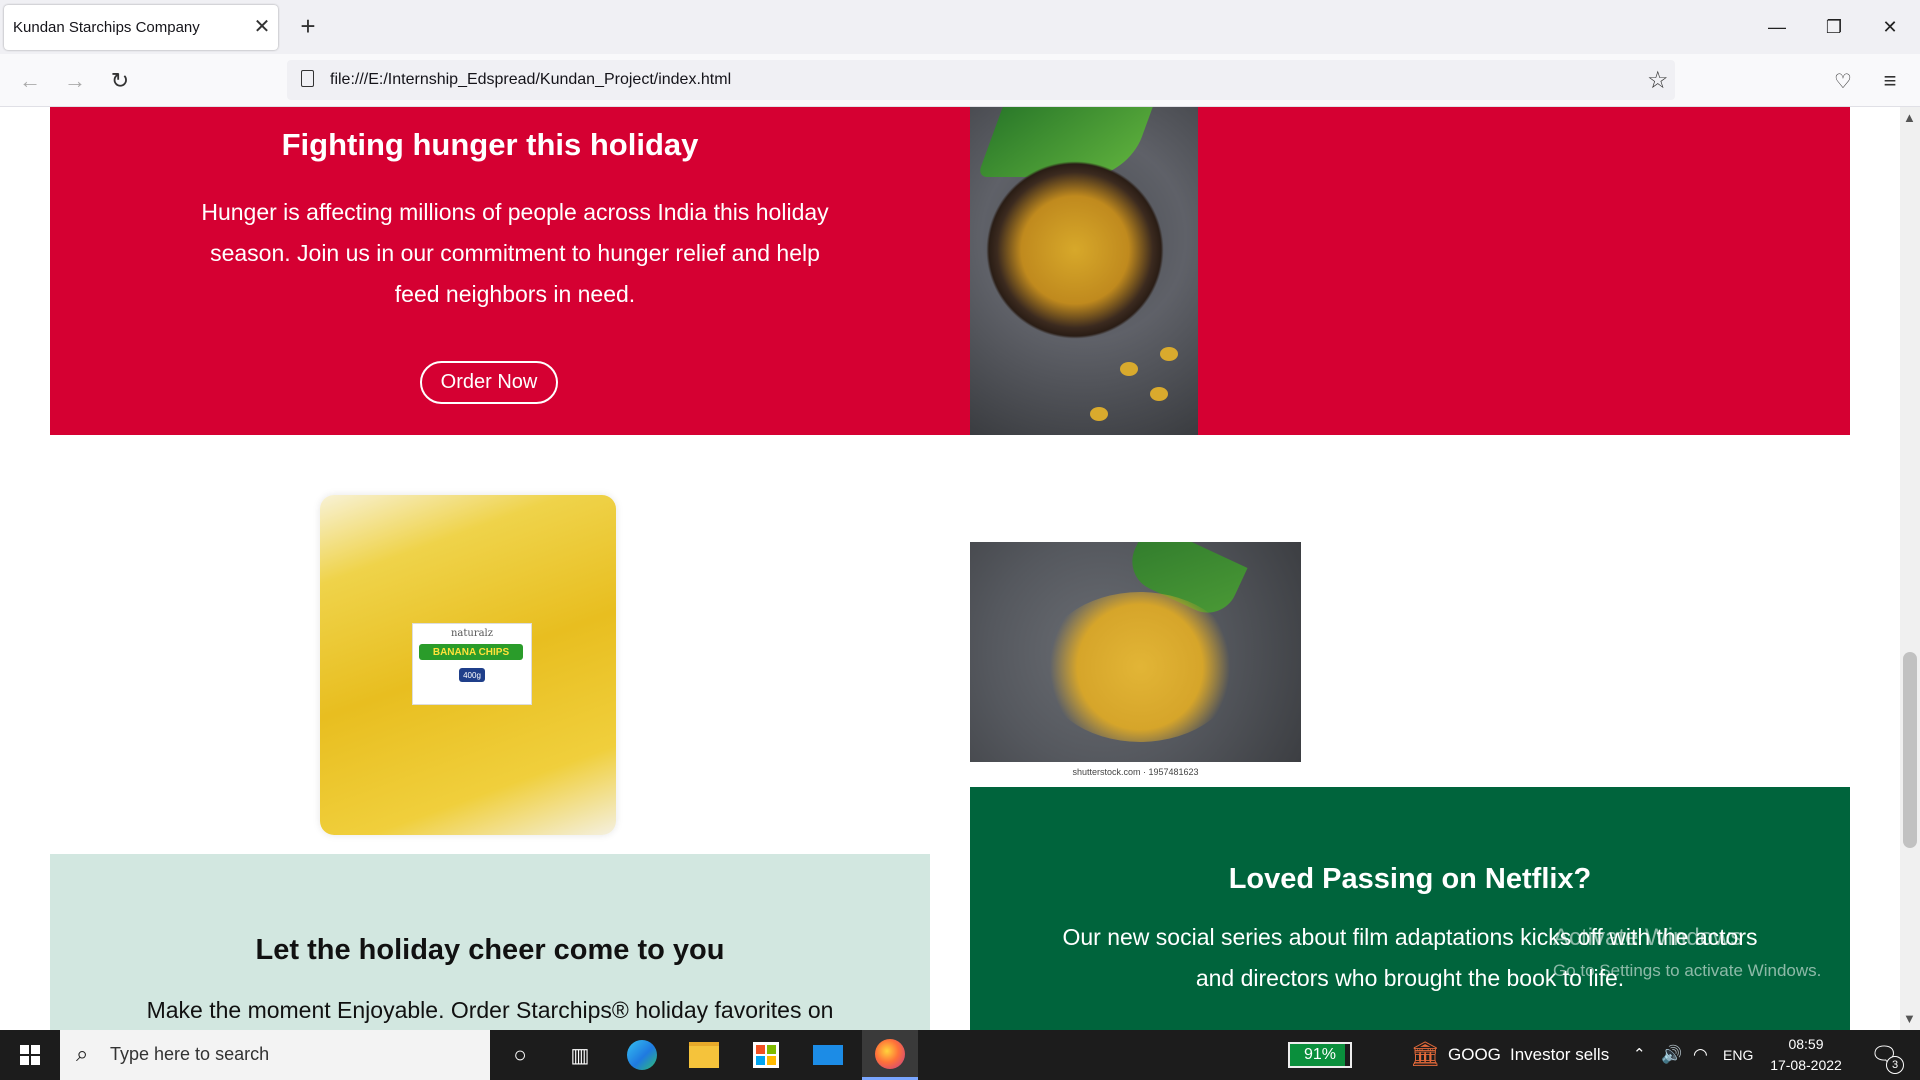 Image resolution: width=1920 pixels, height=1080 pixels. Describe the element at coordinates (471, 652) in the screenshot. I see `pack-product-name: BANANA CHIPS` at that location.